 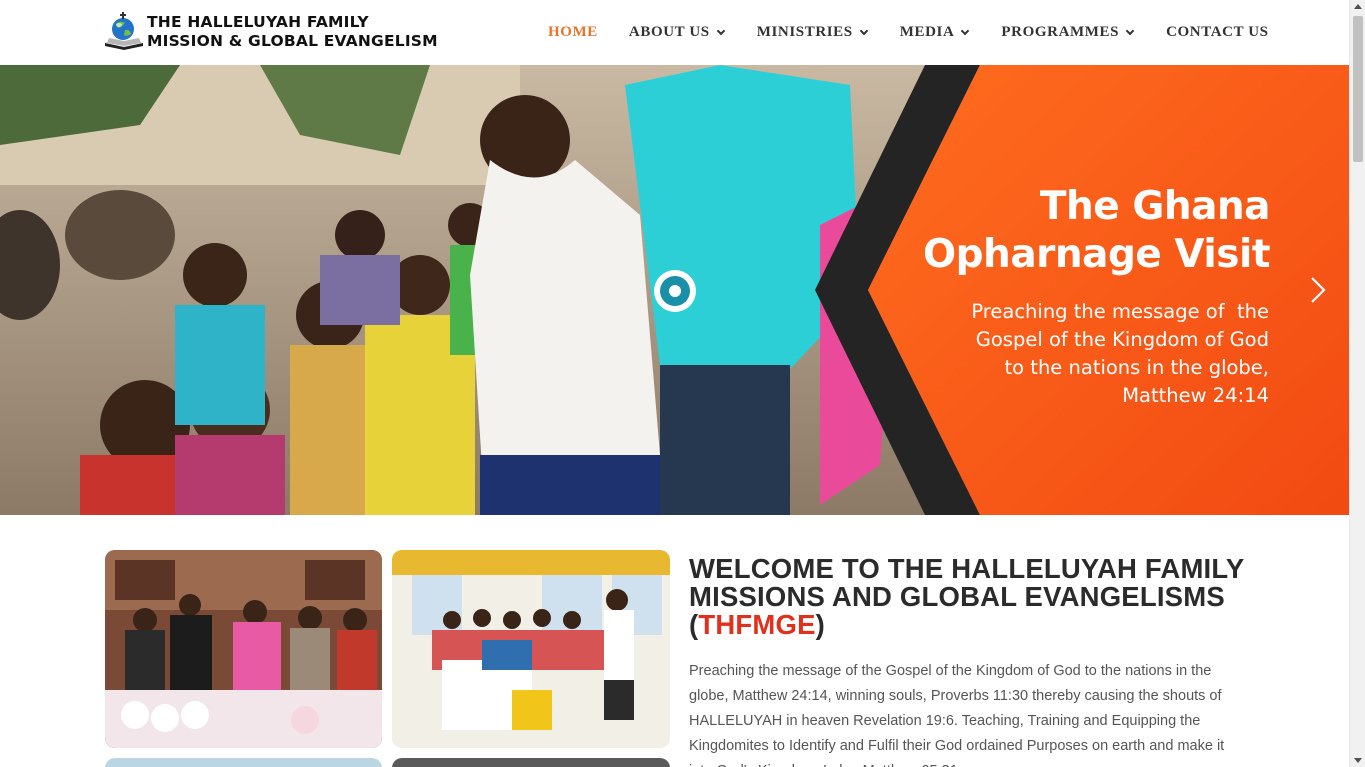 What do you see at coordinates (292, 41) in the screenshot?
I see `logo-line-2: MISSION & GLOBAL EVANGELISM` at bounding box center [292, 41].